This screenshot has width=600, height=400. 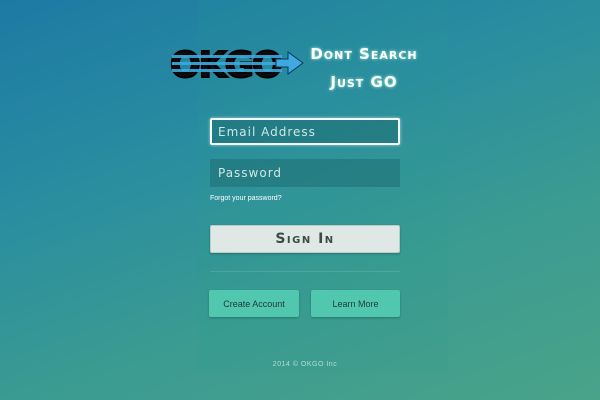 What do you see at coordinates (246, 198) in the screenshot?
I see `forgot-password-link: Forgot your password?` at bounding box center [246, 198].